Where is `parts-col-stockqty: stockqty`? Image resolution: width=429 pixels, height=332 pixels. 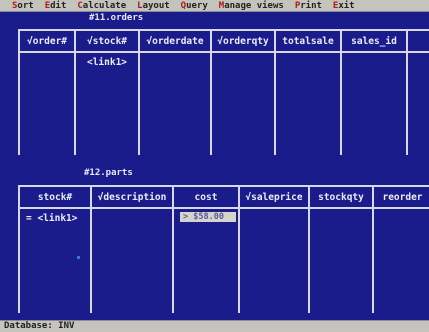 parts-col-stockqty: stockqty is located at coordinates (342, 197).